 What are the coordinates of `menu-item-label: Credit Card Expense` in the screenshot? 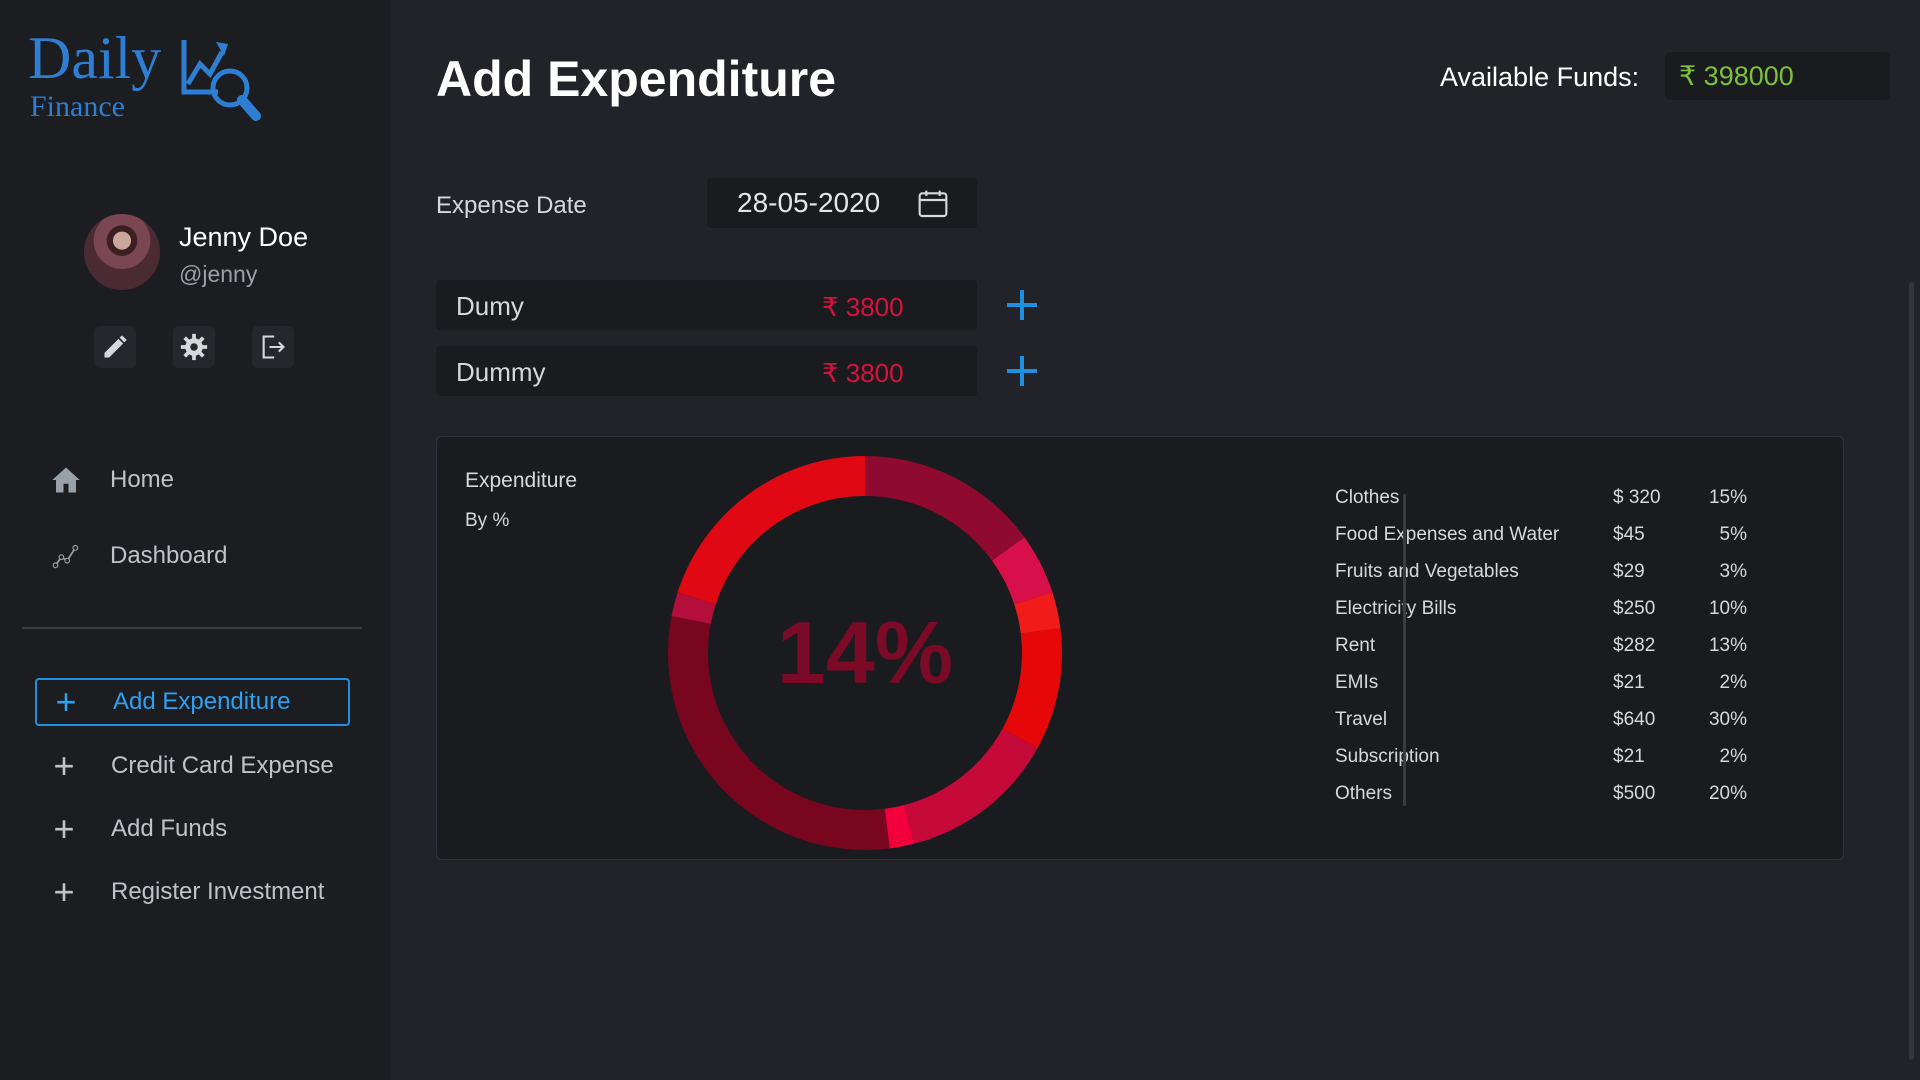 It's located at (222, 765).